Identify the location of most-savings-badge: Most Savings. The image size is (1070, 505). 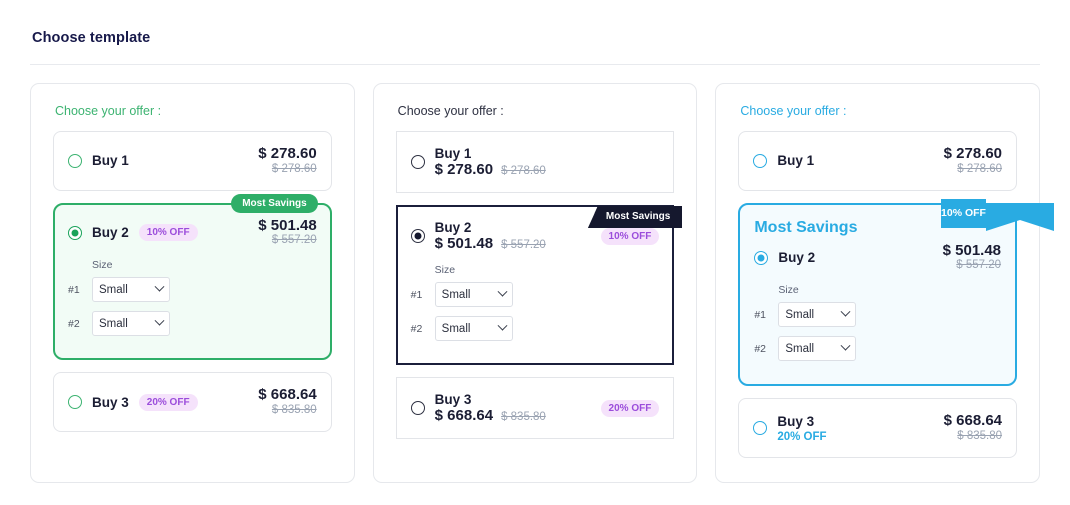
(274, 203).